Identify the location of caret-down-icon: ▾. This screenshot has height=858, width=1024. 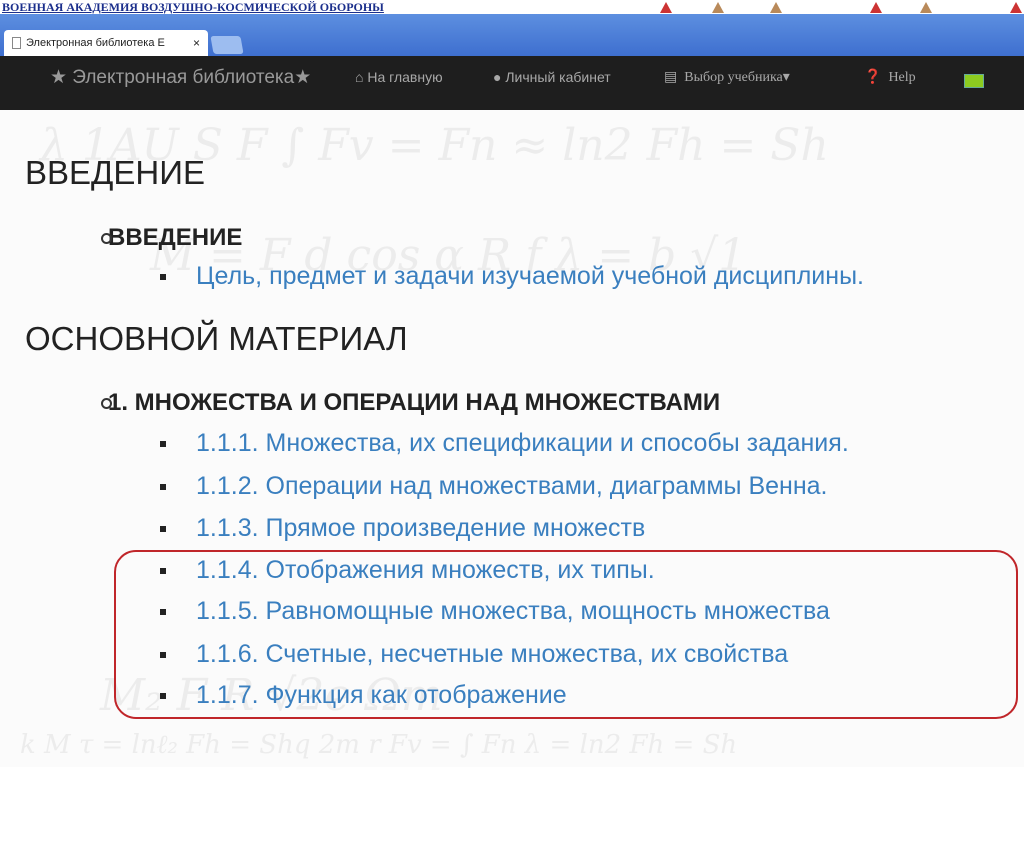
(786, 77).